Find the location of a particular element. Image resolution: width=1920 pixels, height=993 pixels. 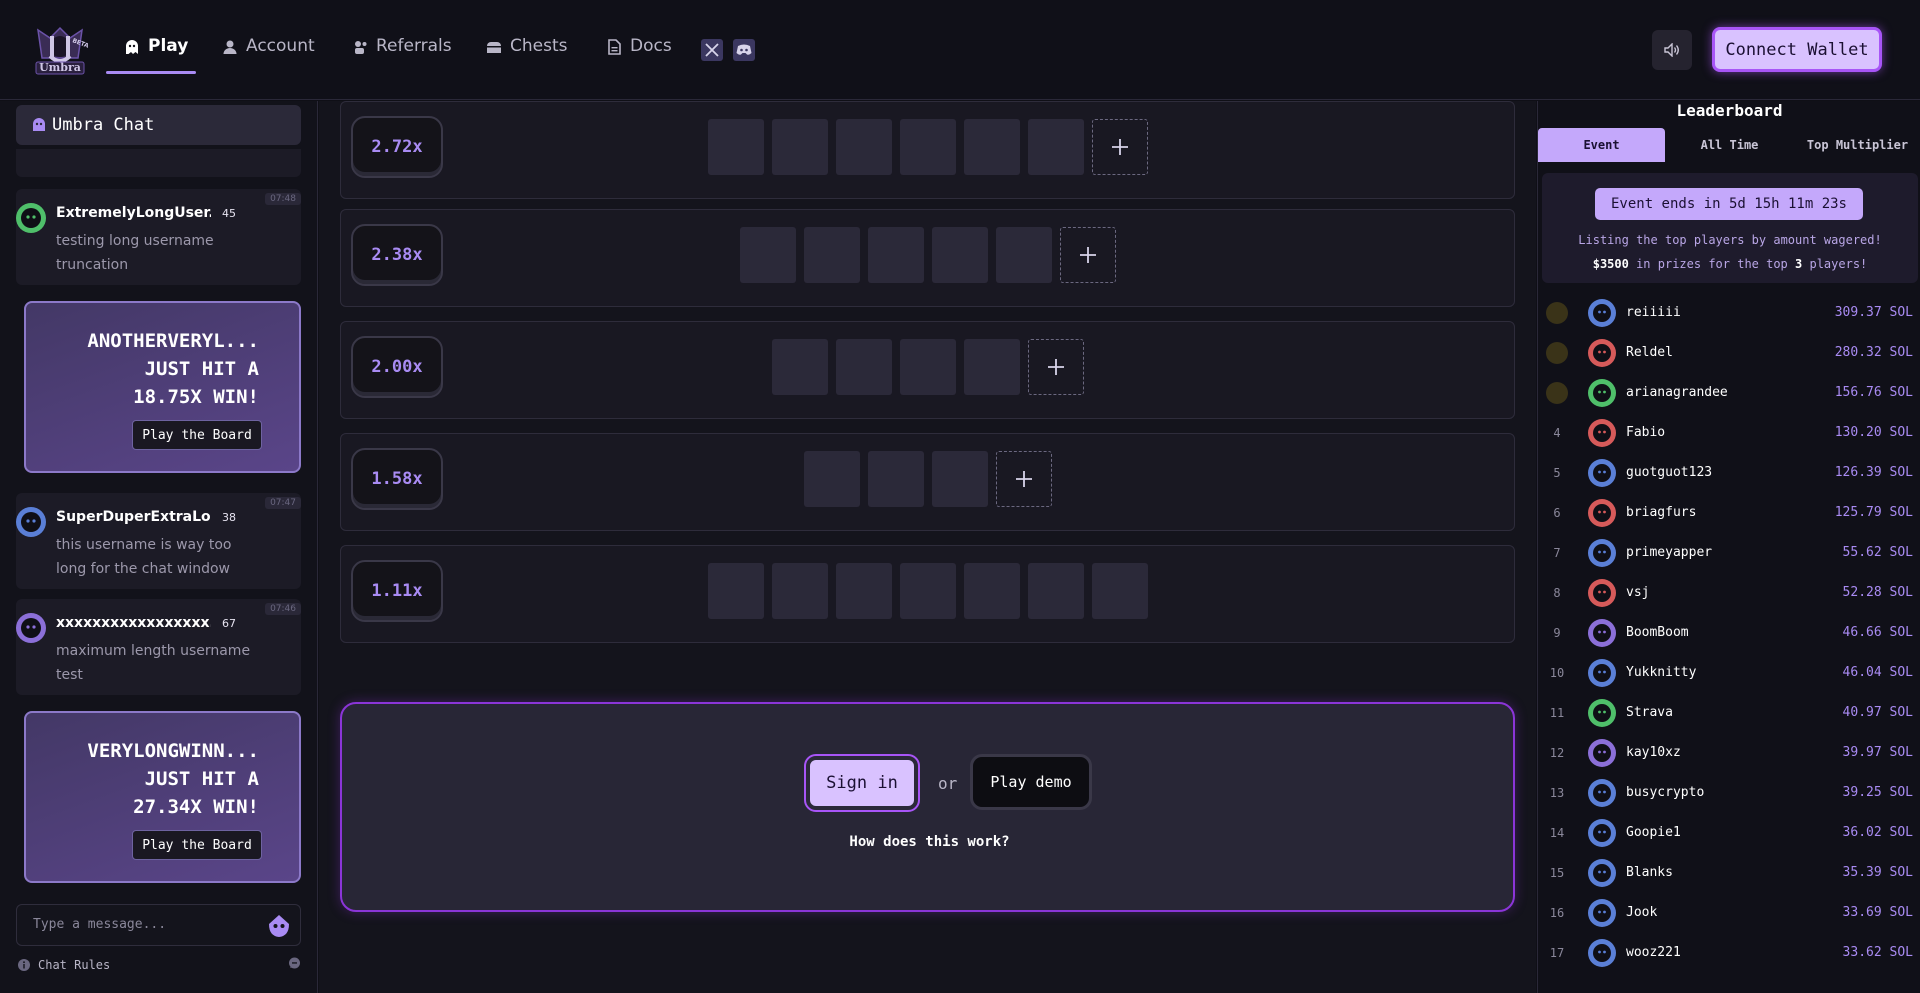

leaderboard-row: arianagrandee 156.76 SOL is located at coordinates (1729, 393).